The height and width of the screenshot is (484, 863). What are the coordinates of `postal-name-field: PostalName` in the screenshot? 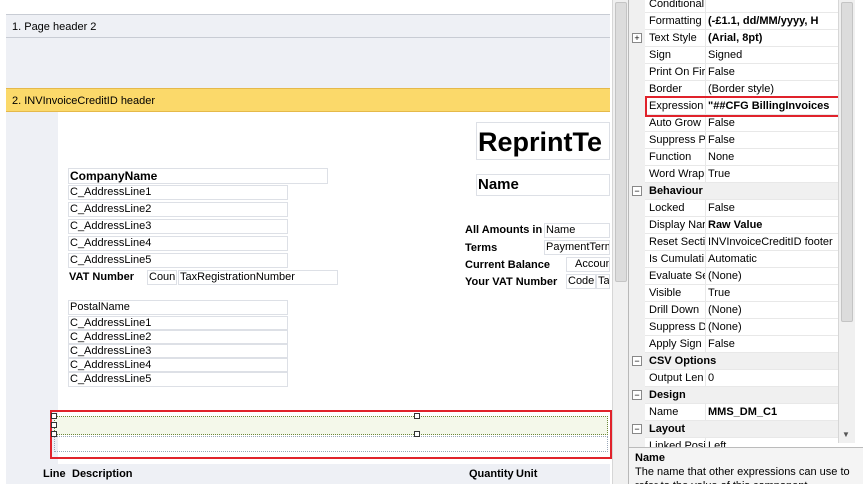 It's located at (178, 307).